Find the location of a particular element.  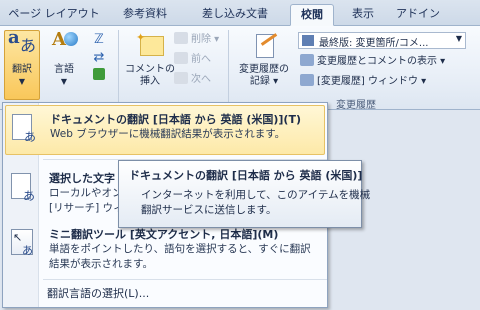

language-icon: A is located at coordinates (64, 46).